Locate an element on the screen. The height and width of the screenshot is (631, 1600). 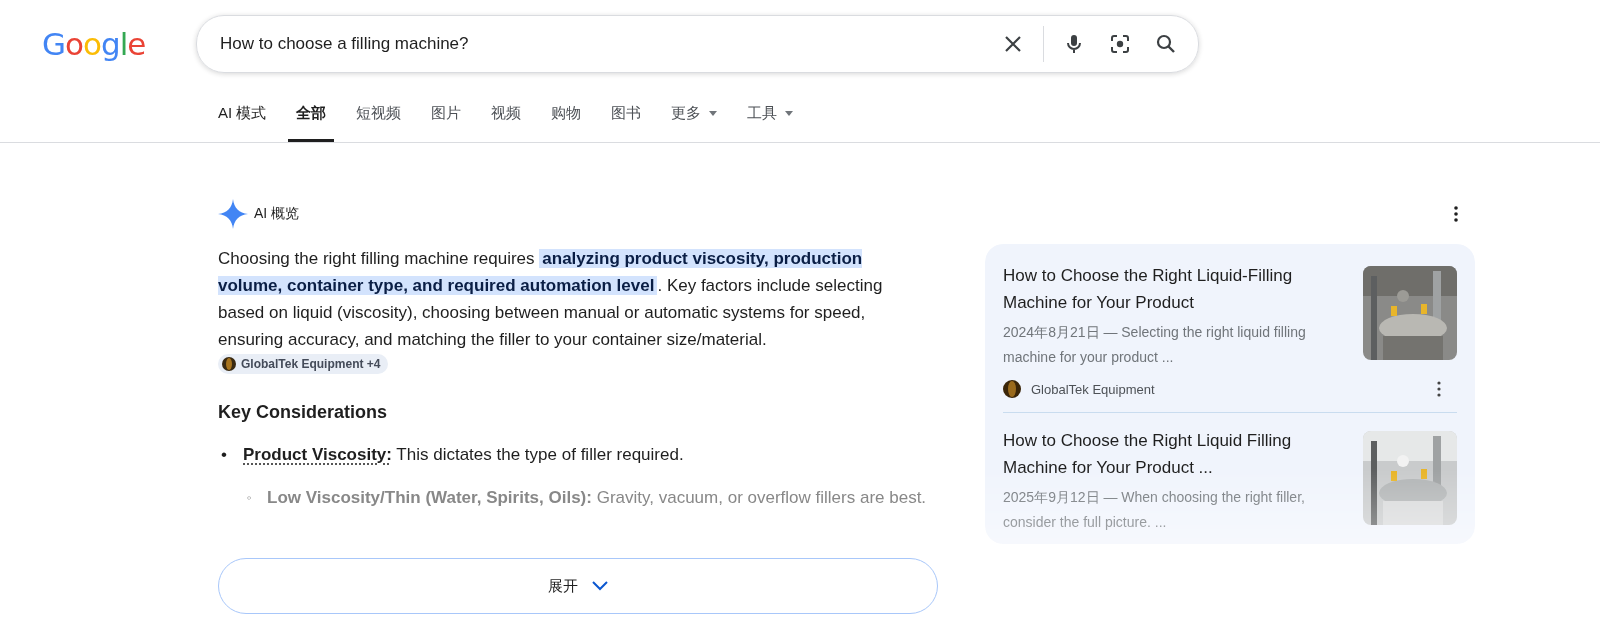
camera-lens-icon is located at coordinates (1120, 44).